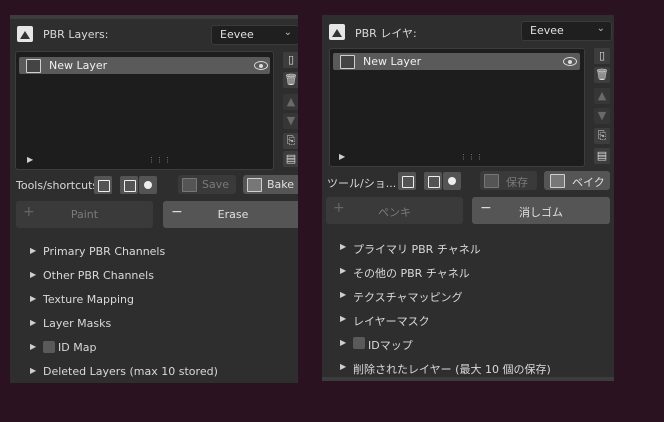 The image size is (664, 422). Describe the element at coordinates (411, 273) in the screenshot. I see `section-label: その他の PBR チャネル` at that location.